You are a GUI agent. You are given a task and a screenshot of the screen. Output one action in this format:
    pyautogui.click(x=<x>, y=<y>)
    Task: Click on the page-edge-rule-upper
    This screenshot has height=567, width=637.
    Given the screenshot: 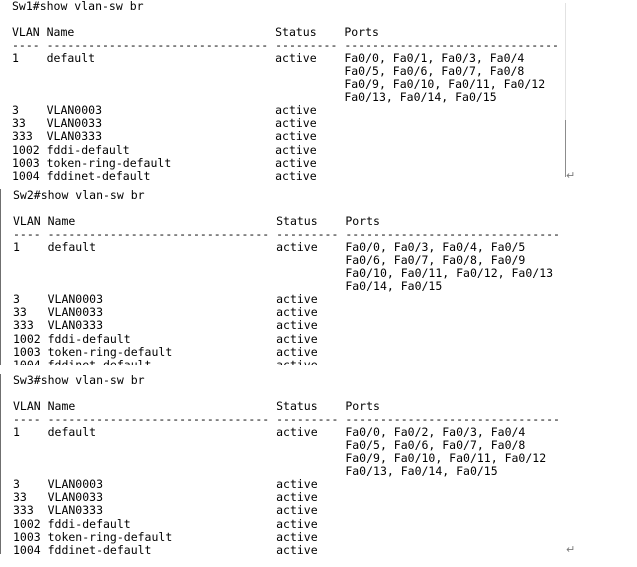 What is the action you would take?
    pyautogui.click(x=565, y=61)
    